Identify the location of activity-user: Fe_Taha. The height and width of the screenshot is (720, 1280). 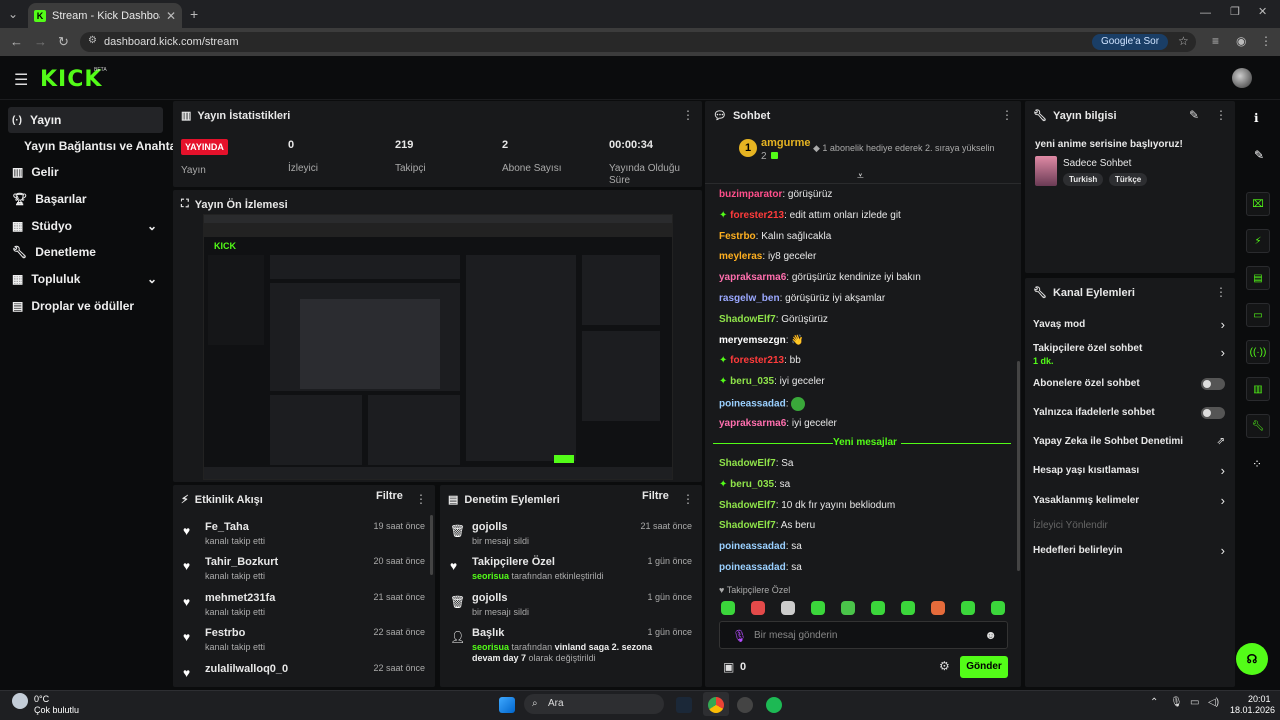
(227, 527).